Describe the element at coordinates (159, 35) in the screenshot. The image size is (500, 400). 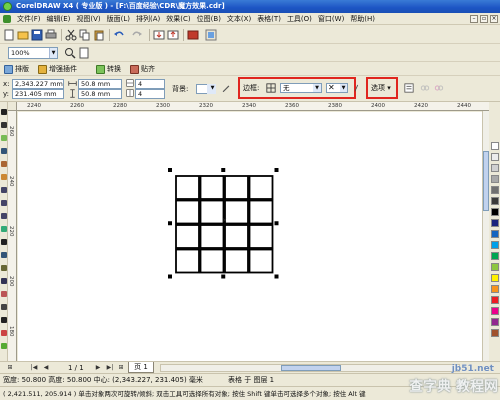
I see `import-icon` at that location.